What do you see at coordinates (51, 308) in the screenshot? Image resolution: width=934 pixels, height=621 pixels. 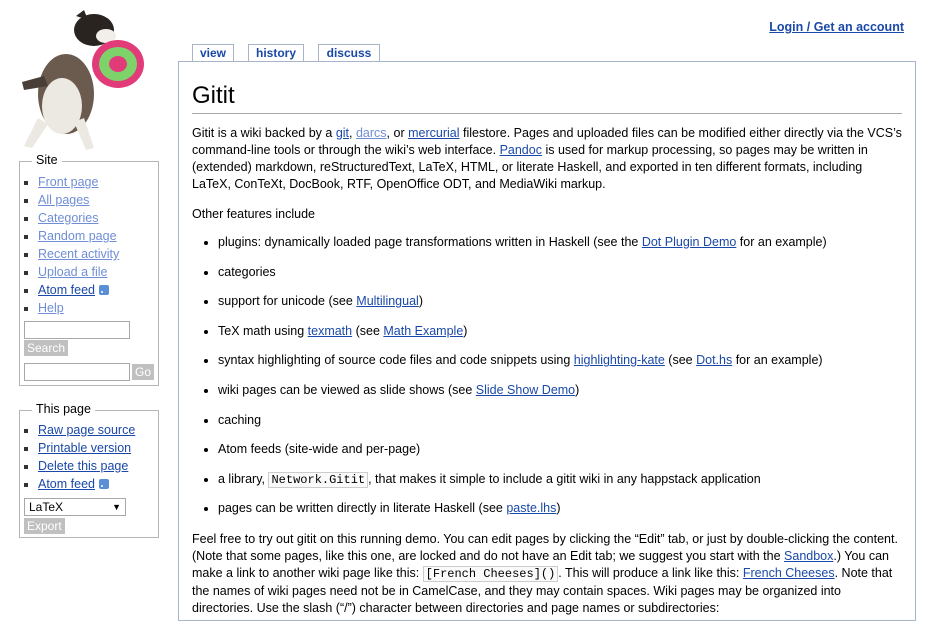 I see `help-link: Help` at bounding box center [51, 308].